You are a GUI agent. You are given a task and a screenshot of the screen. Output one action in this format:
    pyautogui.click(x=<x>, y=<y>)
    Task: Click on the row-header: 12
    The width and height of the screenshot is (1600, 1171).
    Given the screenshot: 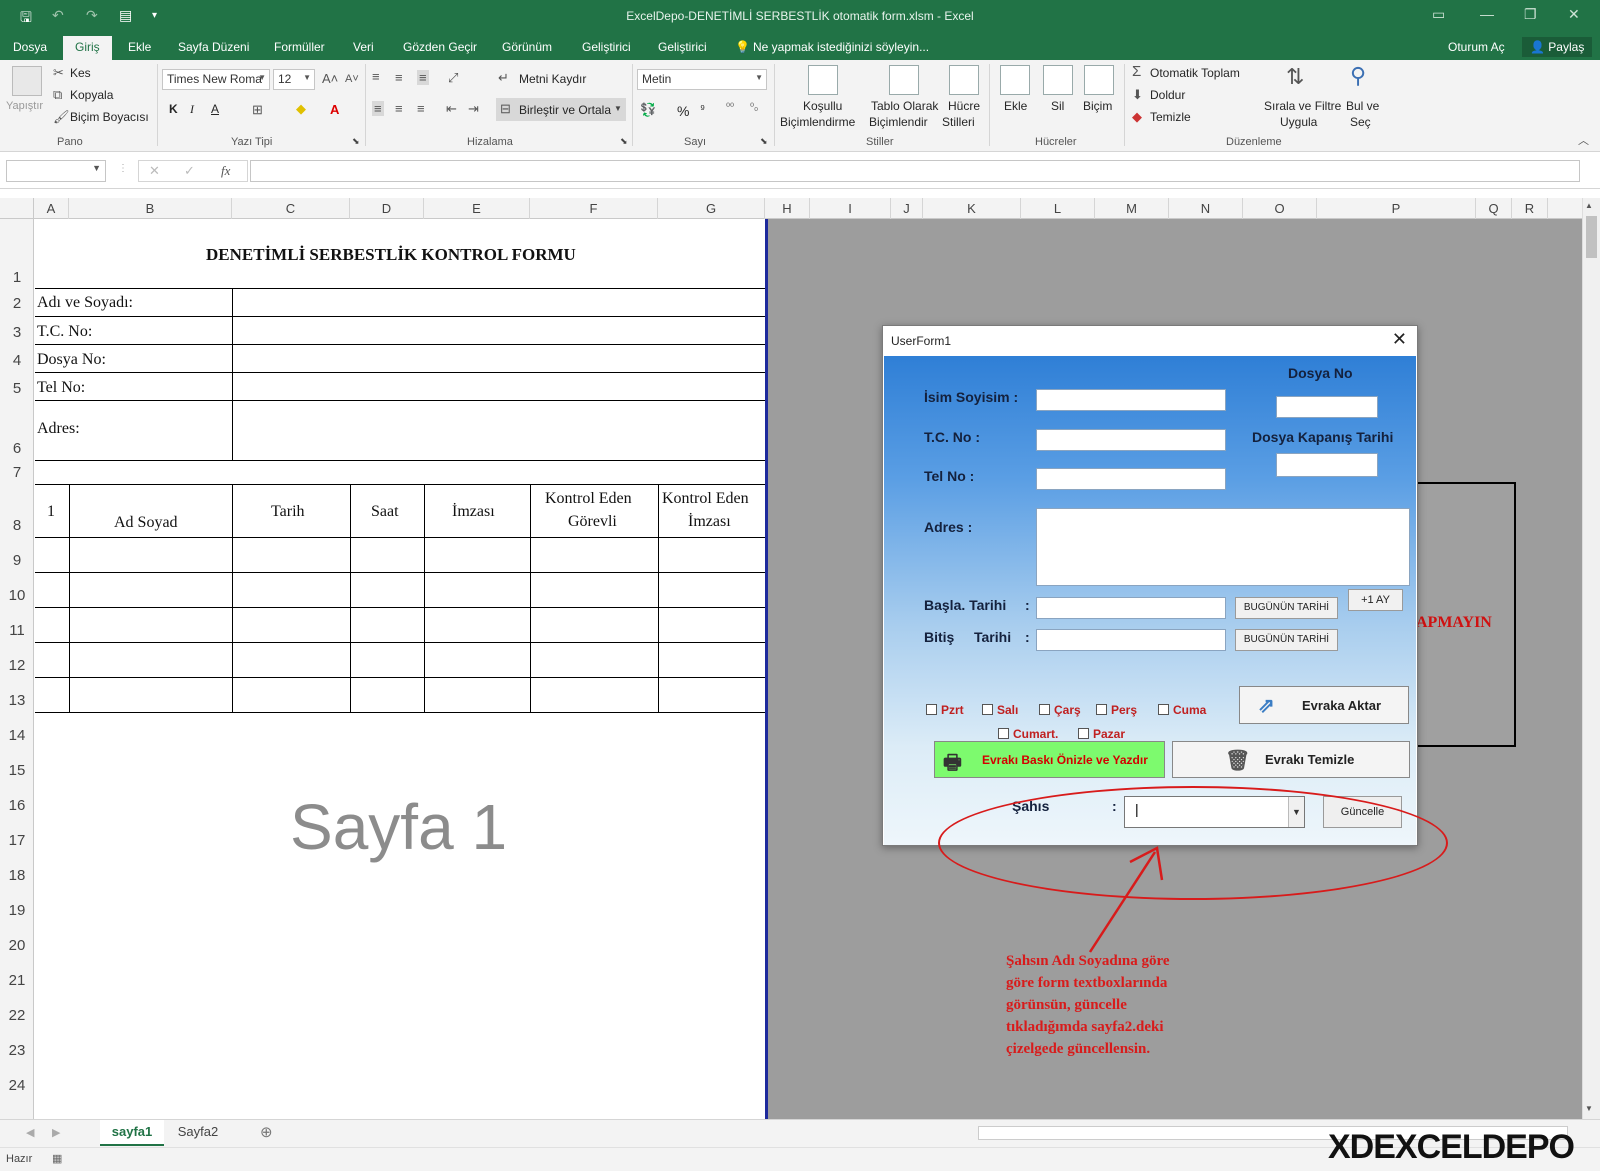 What is the action you would take?
    pyautogui.click(x=17, y=665)
    